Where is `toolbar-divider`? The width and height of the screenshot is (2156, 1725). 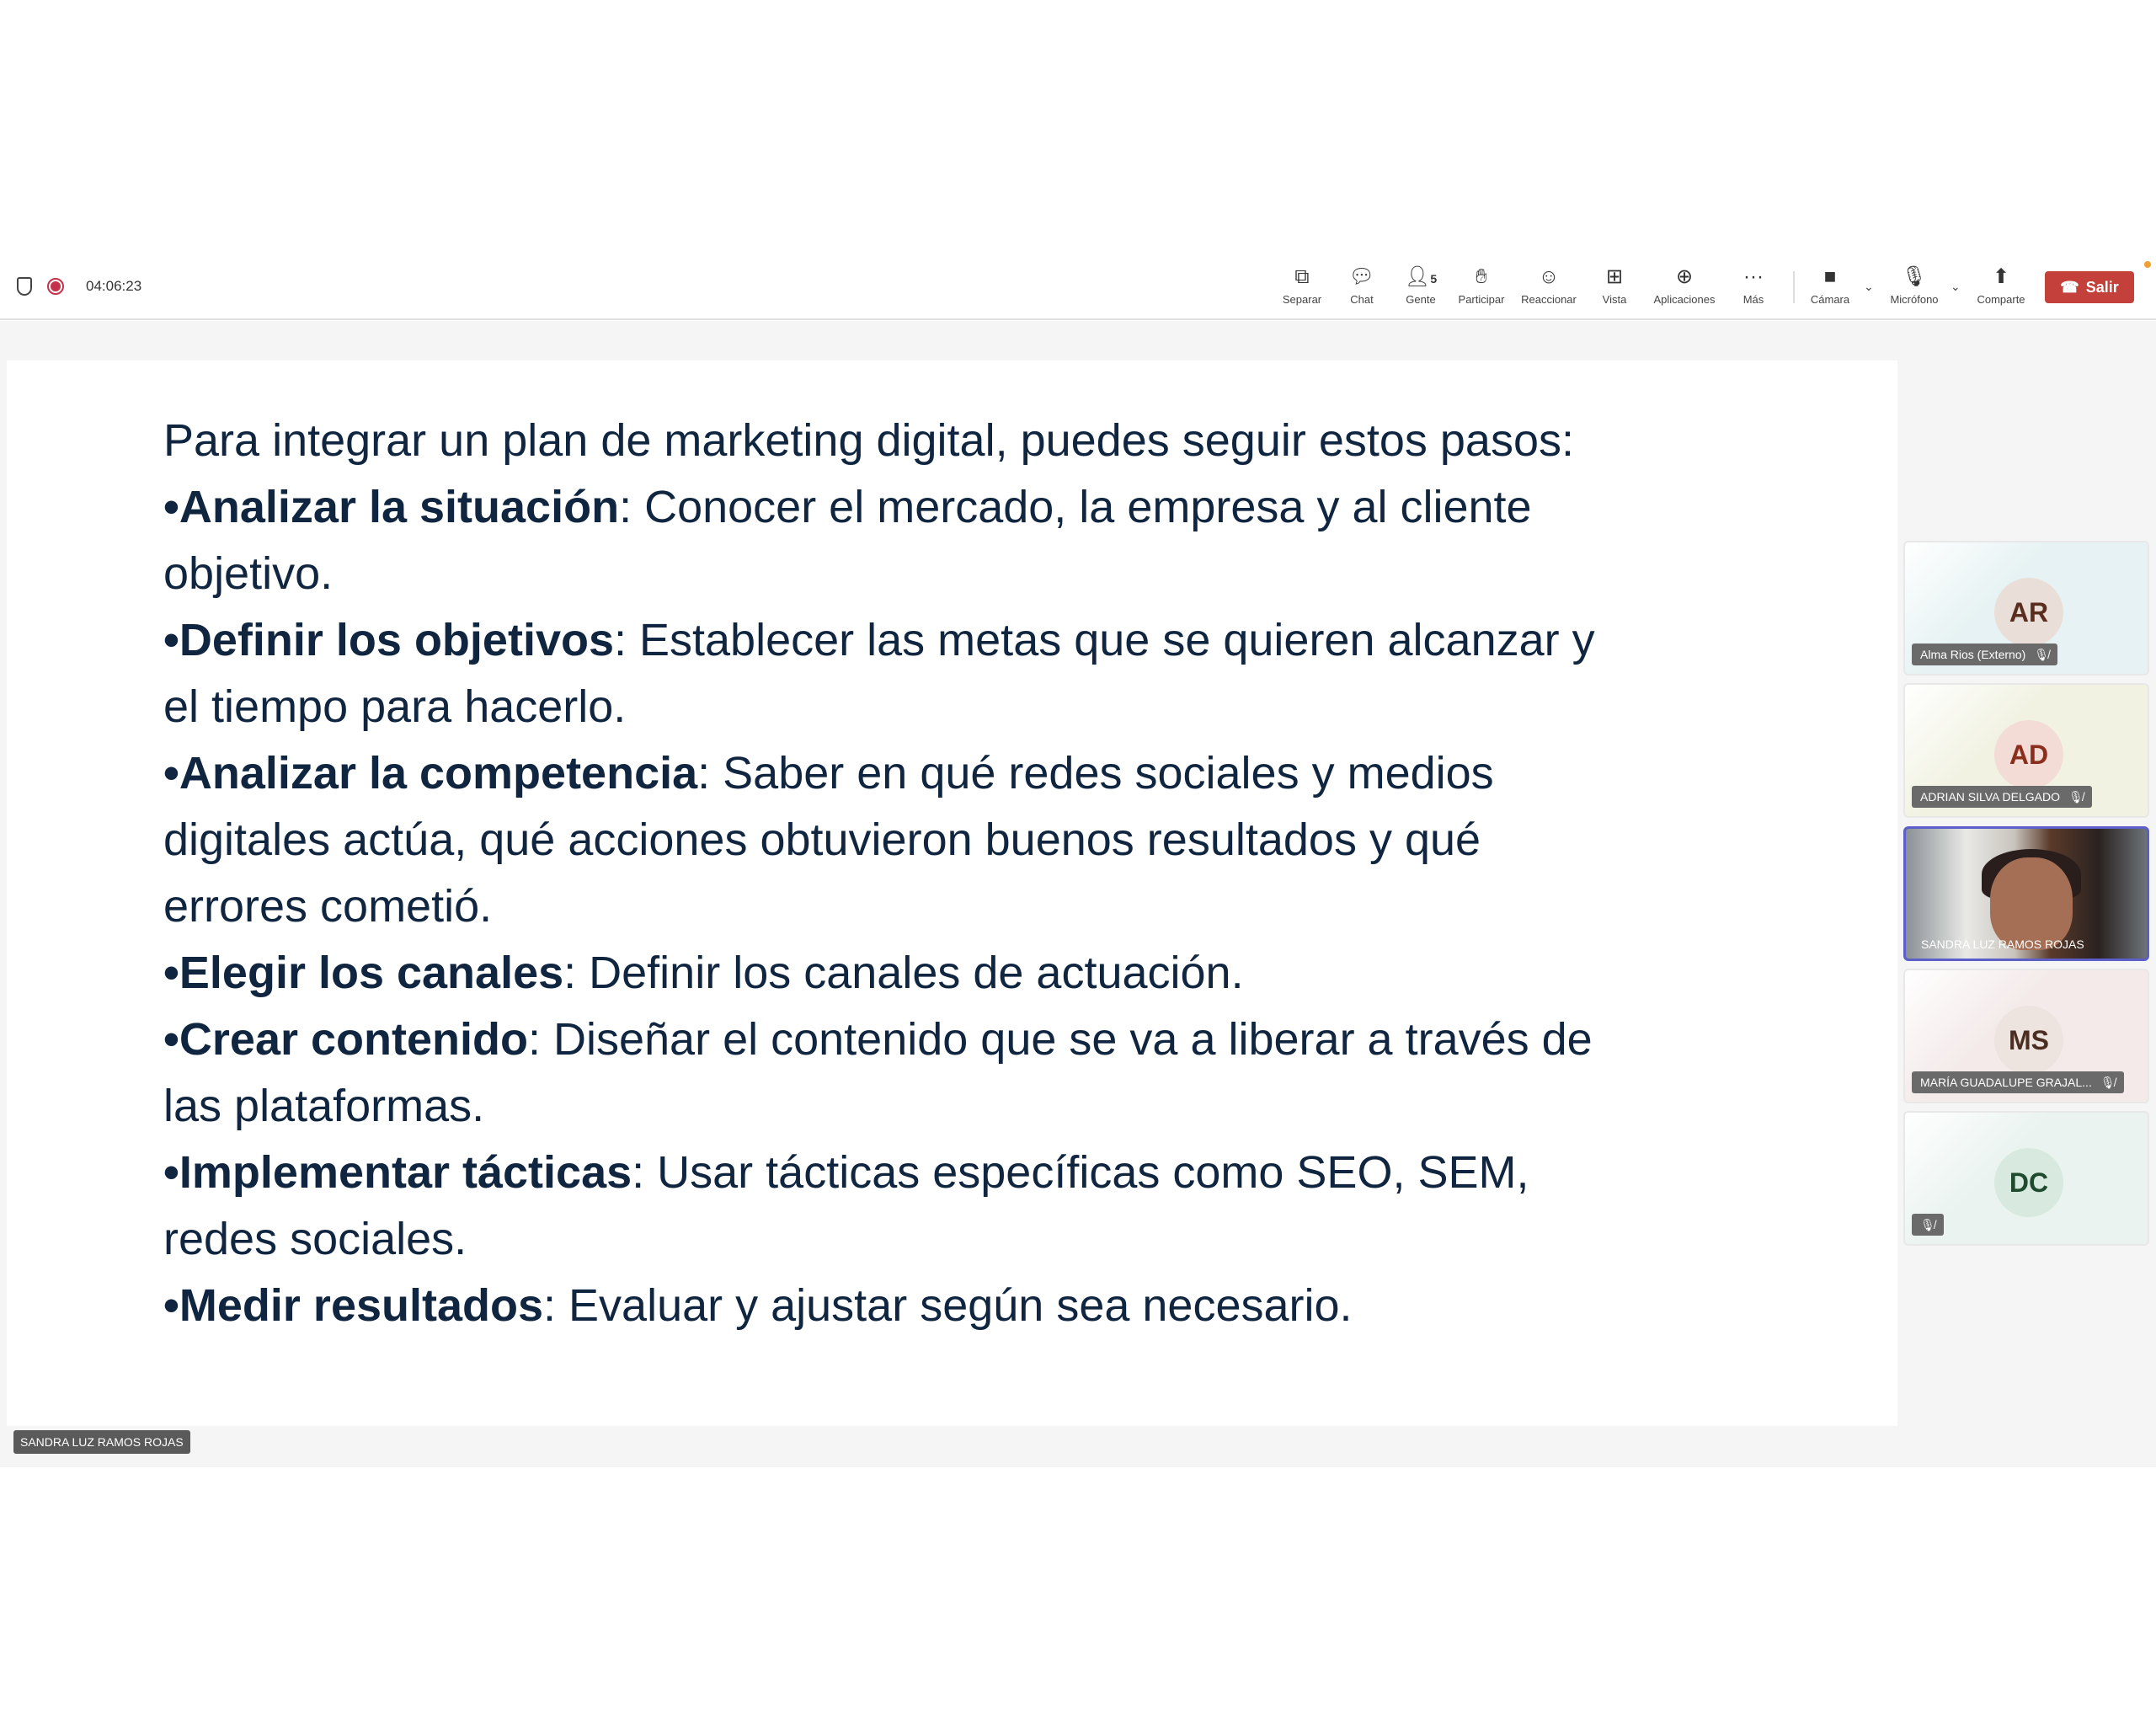 toolbar-divider is located at coordinates (1794, 287).